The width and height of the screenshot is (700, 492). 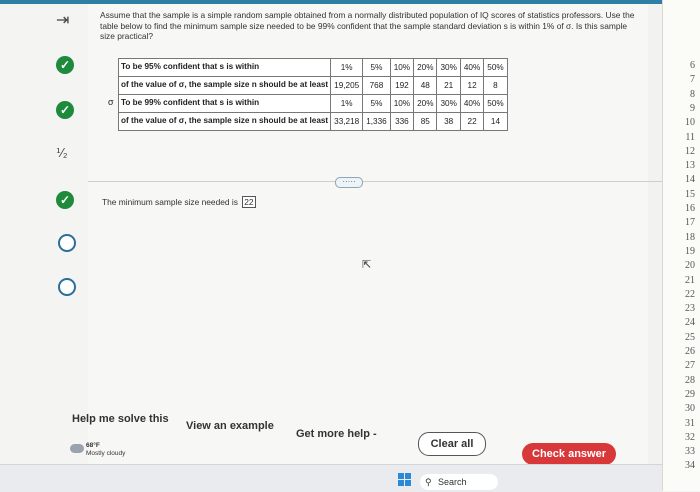 What do you see at coordinates (336, 434) in the screenshot?
I see `get-more-help-button: Get more help -` at bounding box center [336, 434].